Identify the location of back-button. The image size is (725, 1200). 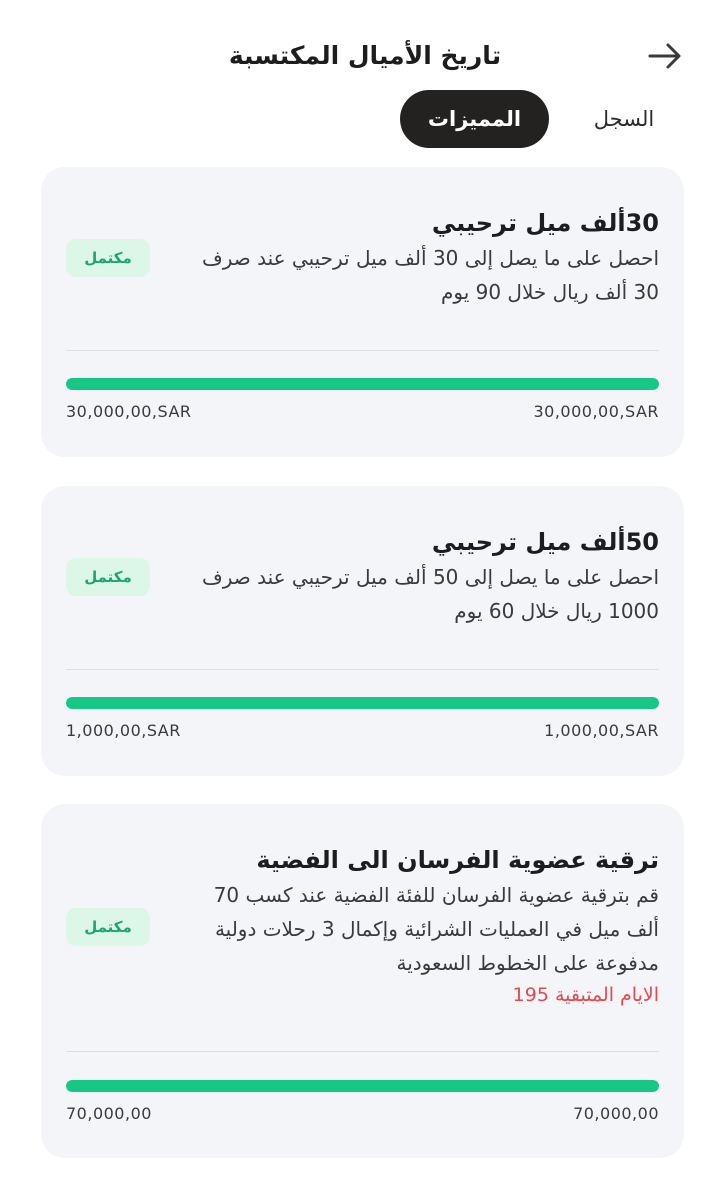
(665, 56).